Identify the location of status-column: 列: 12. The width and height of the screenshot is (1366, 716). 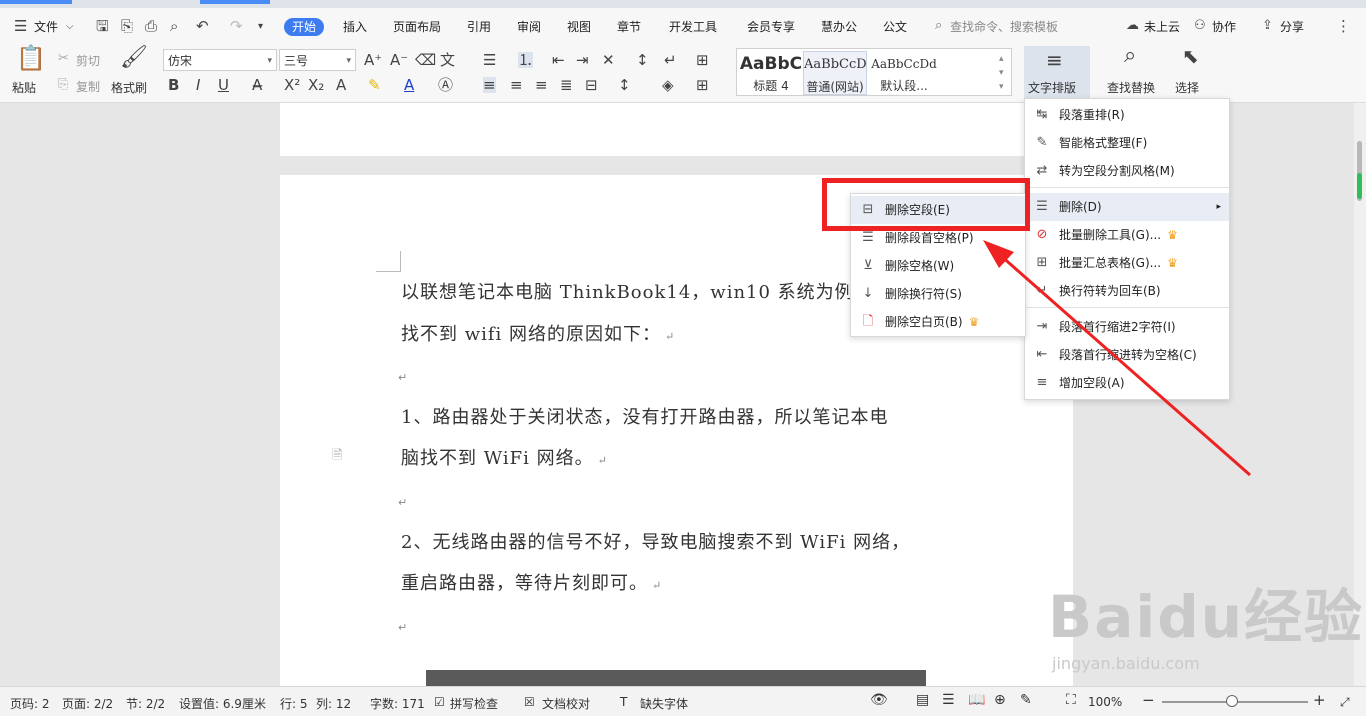
(333, 703).